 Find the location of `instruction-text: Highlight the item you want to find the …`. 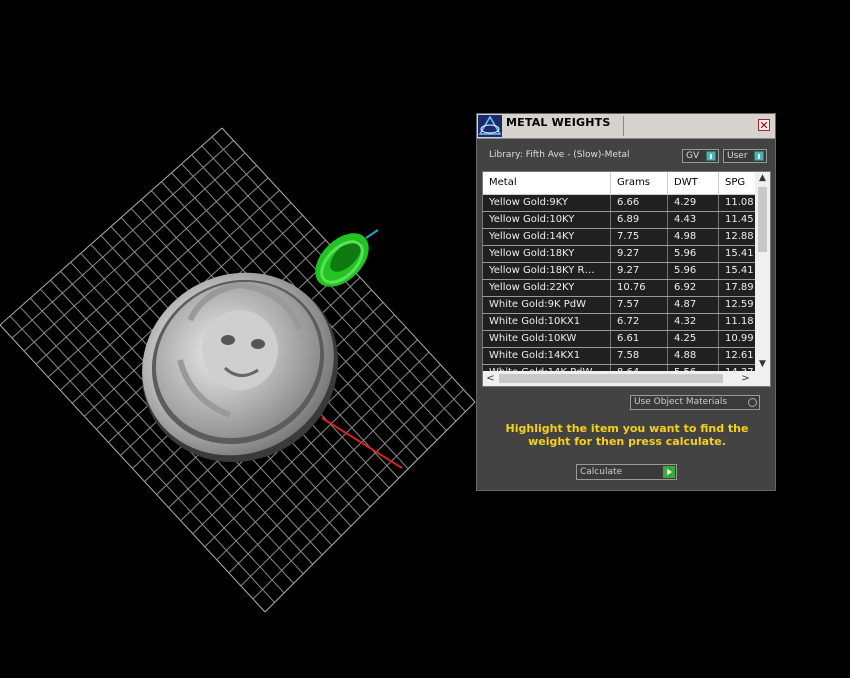

instruction-text: Highlight the item you want to find the … is located at coordinates (627, 435).